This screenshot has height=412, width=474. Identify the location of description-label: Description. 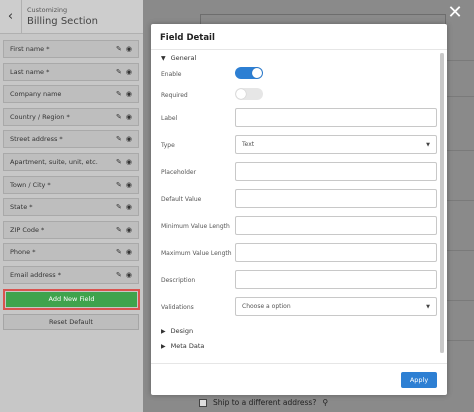
(178, 280).